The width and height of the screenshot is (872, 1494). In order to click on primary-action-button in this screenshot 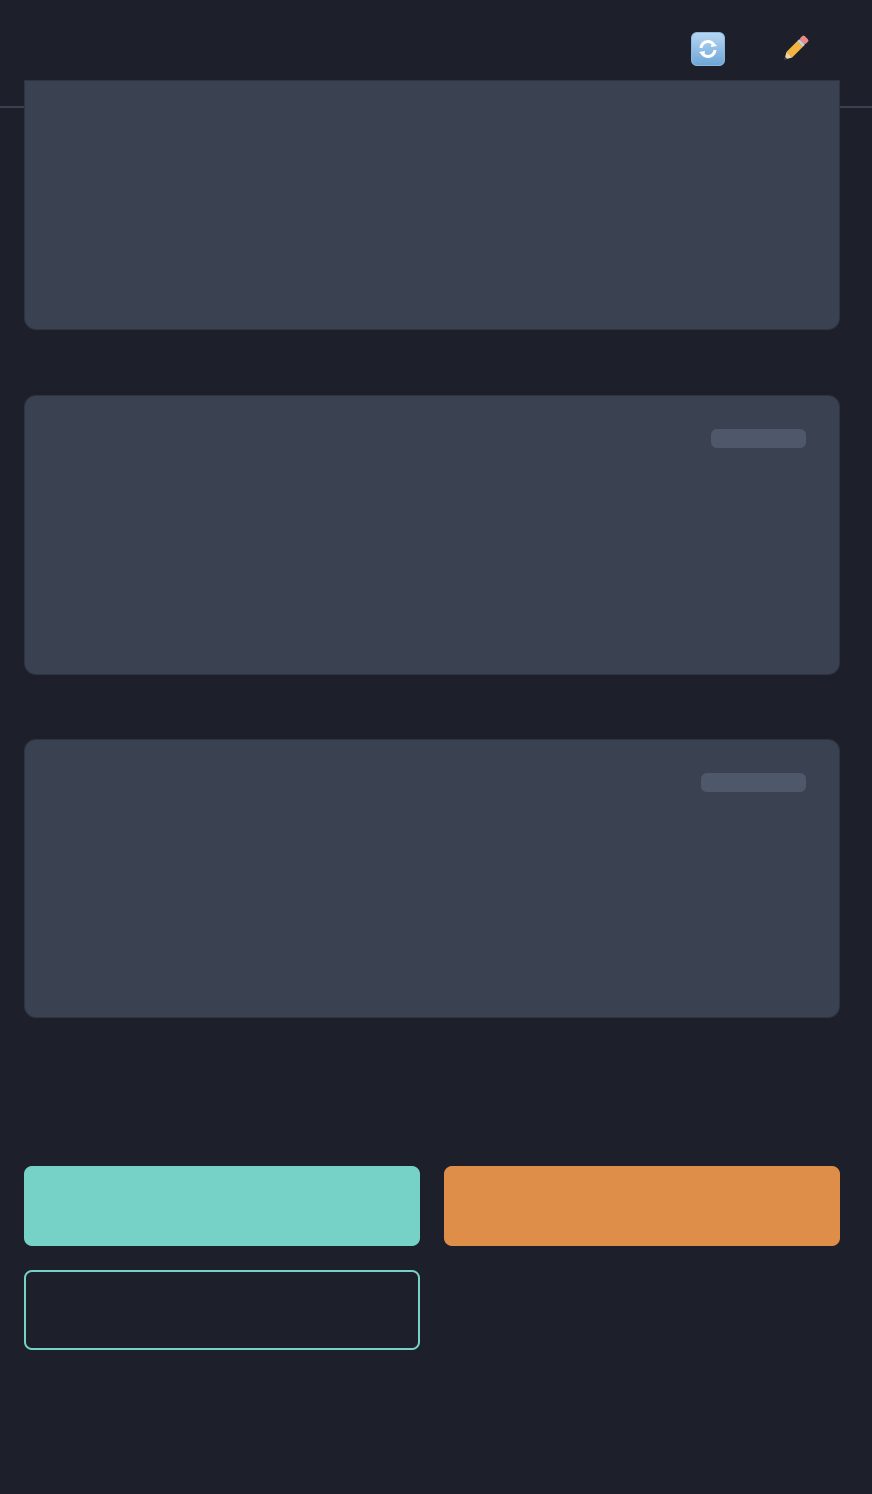, I will do `click(222, 1206)`.